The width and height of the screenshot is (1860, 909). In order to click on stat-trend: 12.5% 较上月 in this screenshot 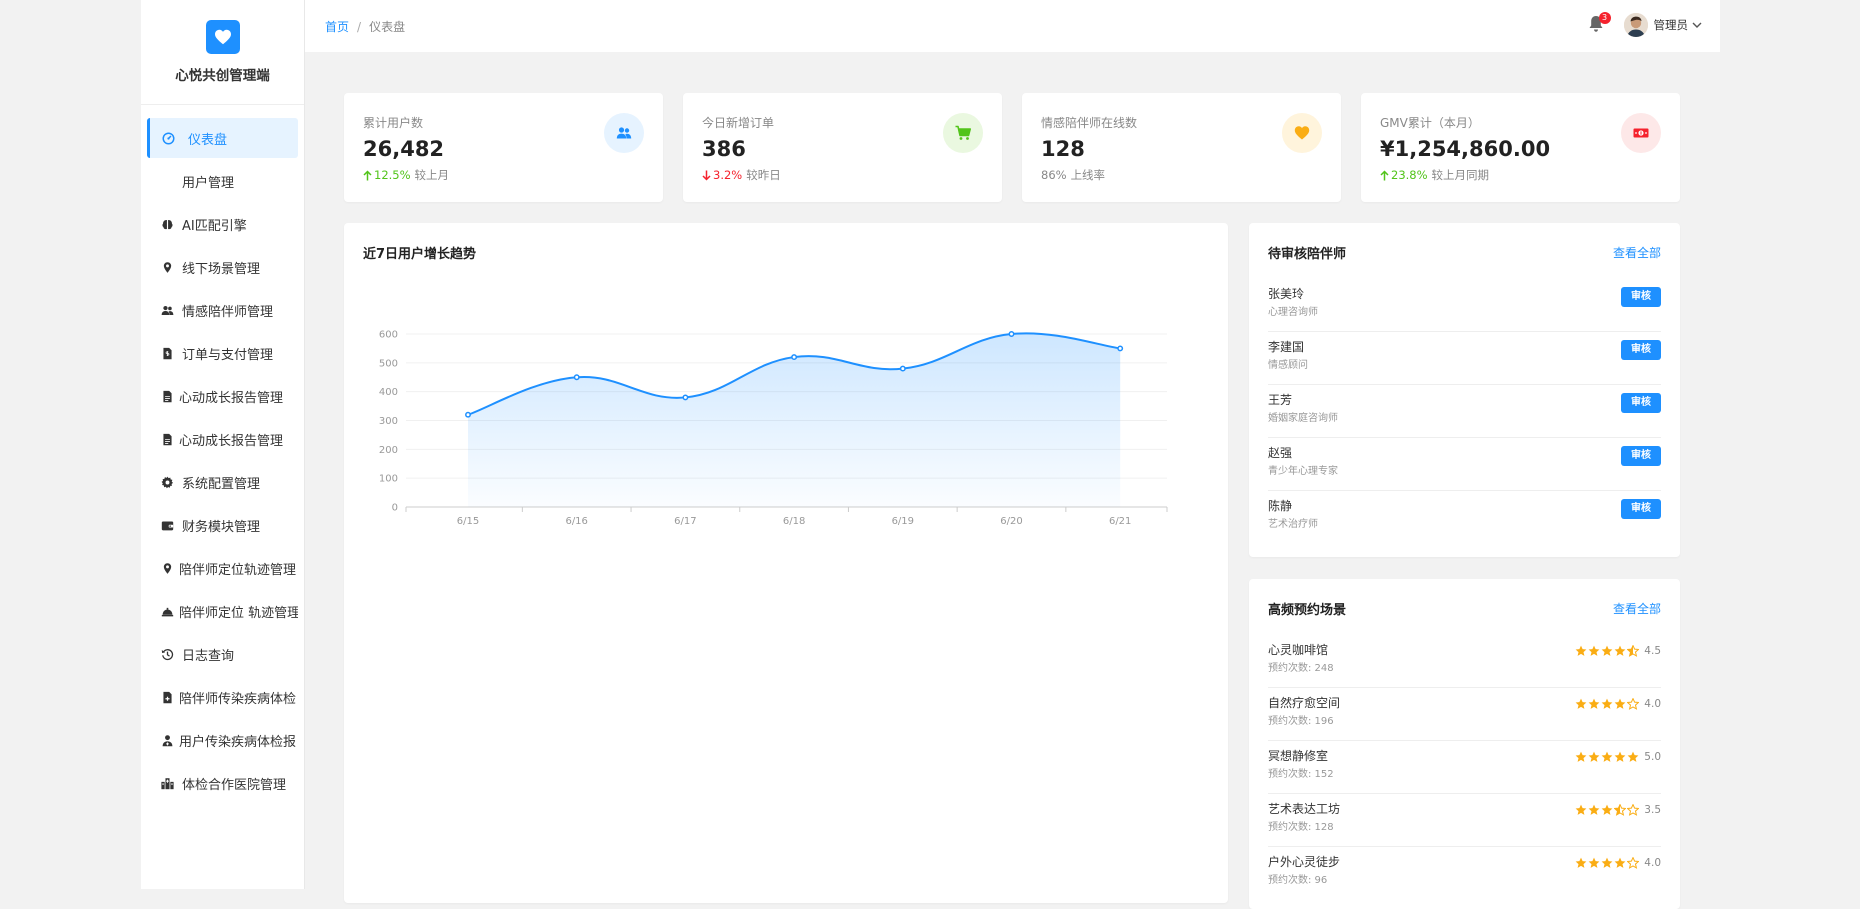, I will do `click(406, 175)`.